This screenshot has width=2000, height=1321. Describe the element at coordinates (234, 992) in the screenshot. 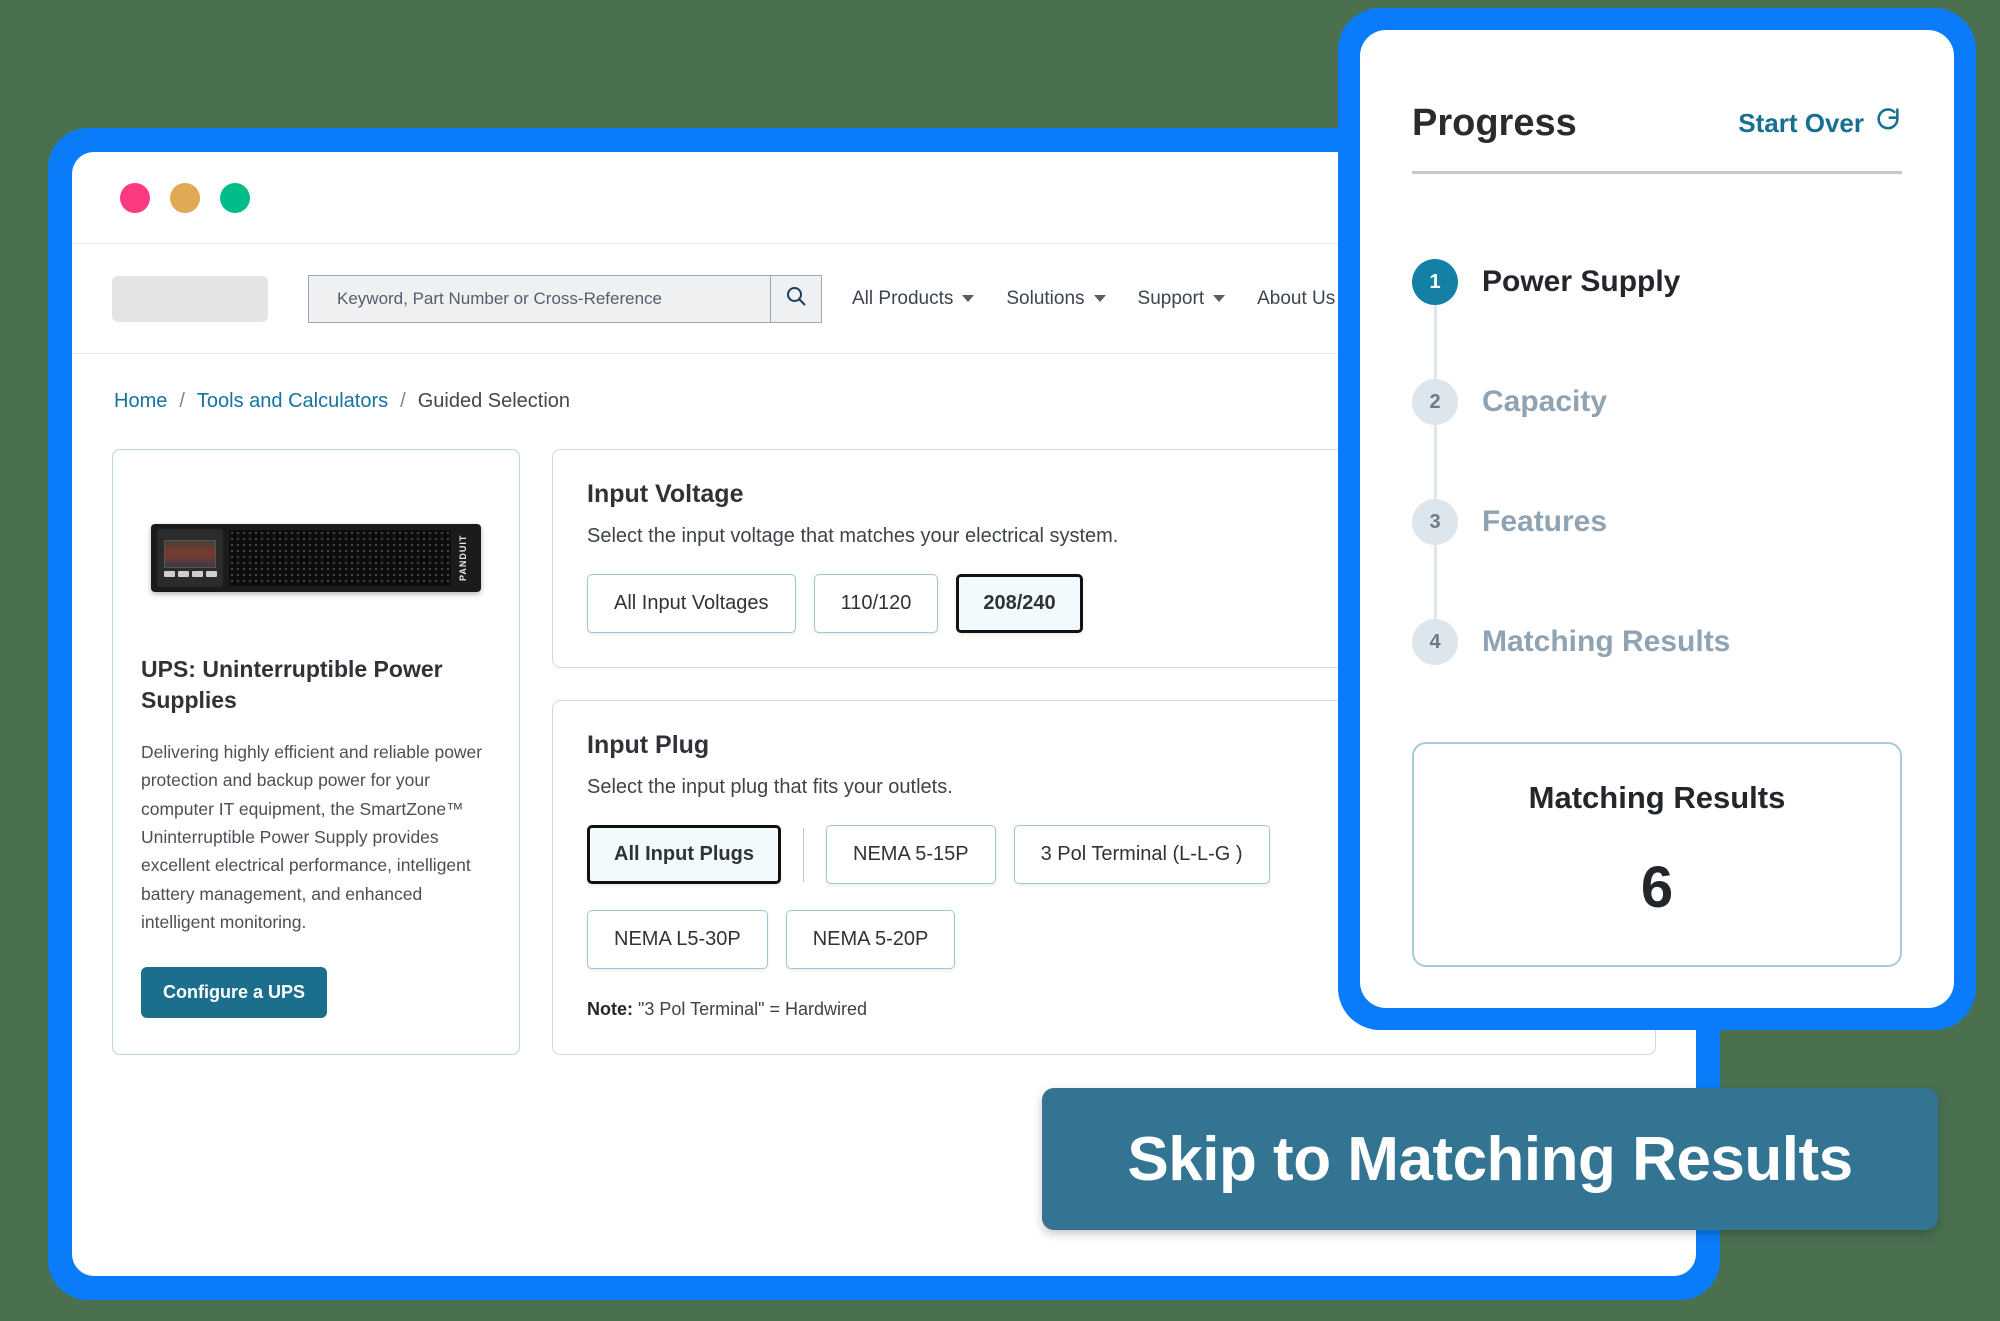

I see `configure-a-ups-button: Configure a UPS` at that location.